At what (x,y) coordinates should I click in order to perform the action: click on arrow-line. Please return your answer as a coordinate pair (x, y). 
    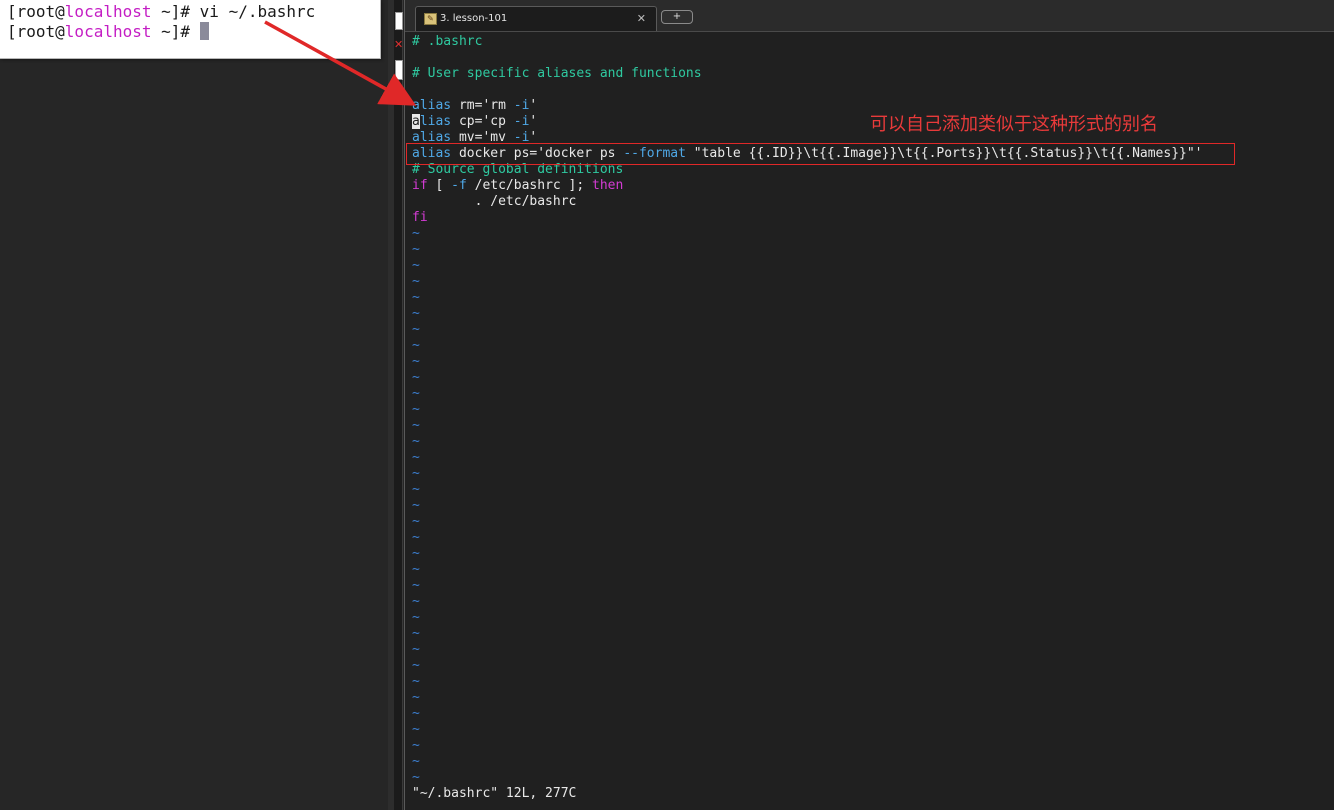
    Looking at the image, I should click on (340, 63).